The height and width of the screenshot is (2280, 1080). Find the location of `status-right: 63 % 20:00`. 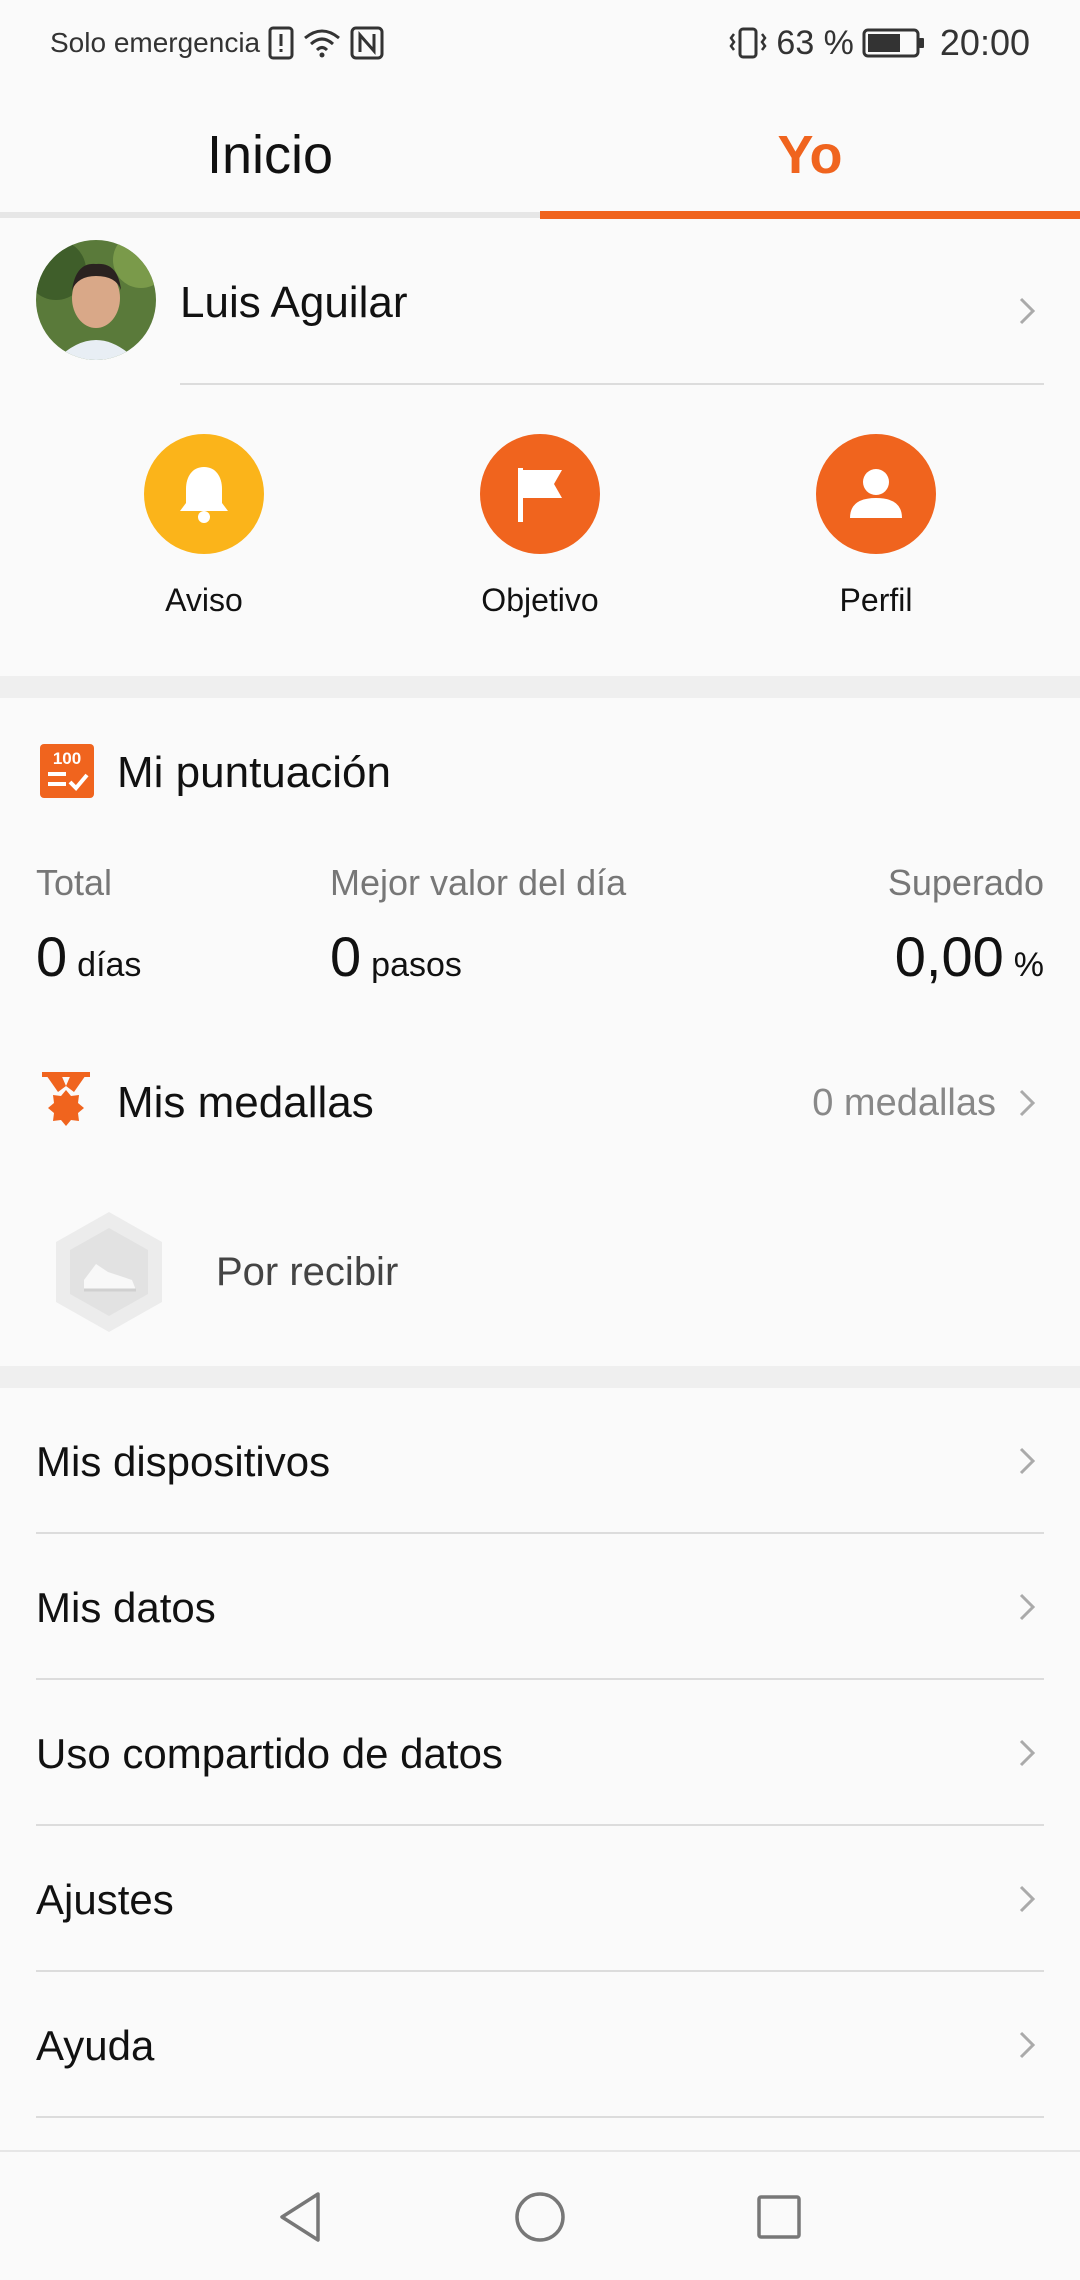

status-right: 63 % 20:00 is located at coordinates (879, 43).